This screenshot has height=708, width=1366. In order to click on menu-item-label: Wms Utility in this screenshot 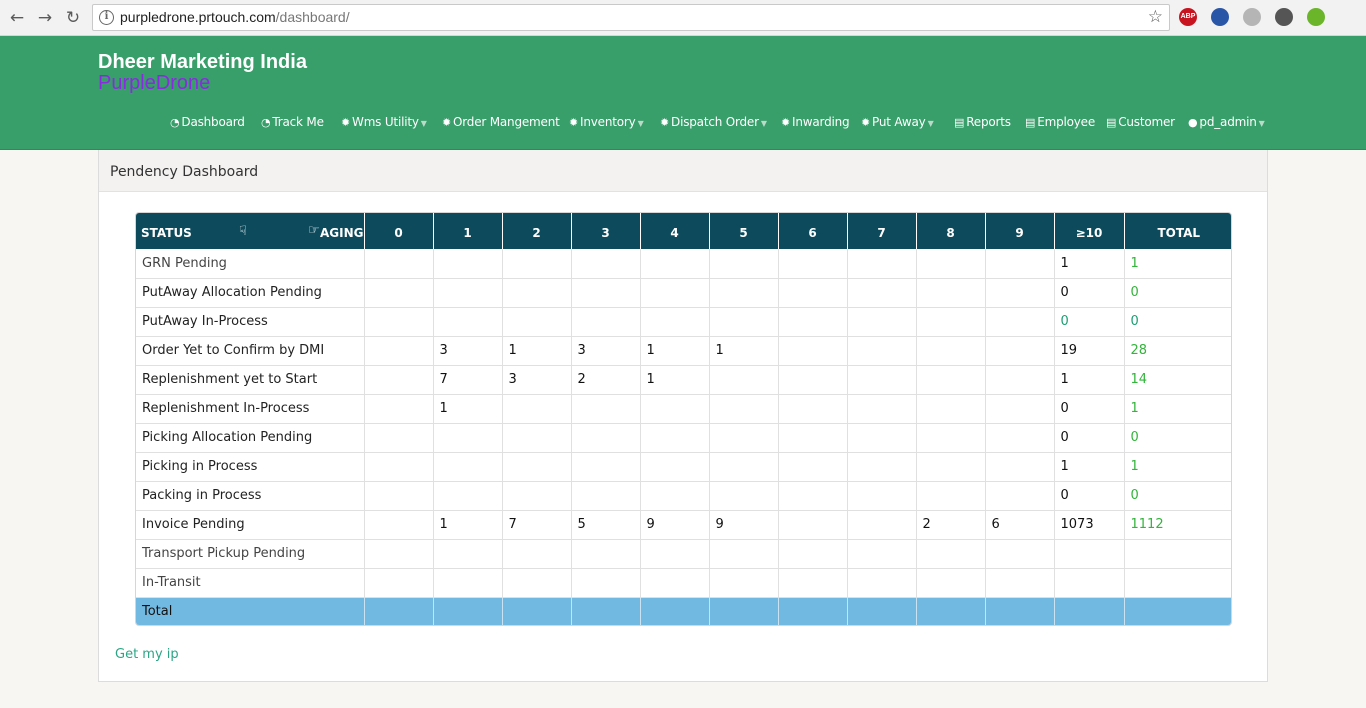, I will do `click(385, 122)`.